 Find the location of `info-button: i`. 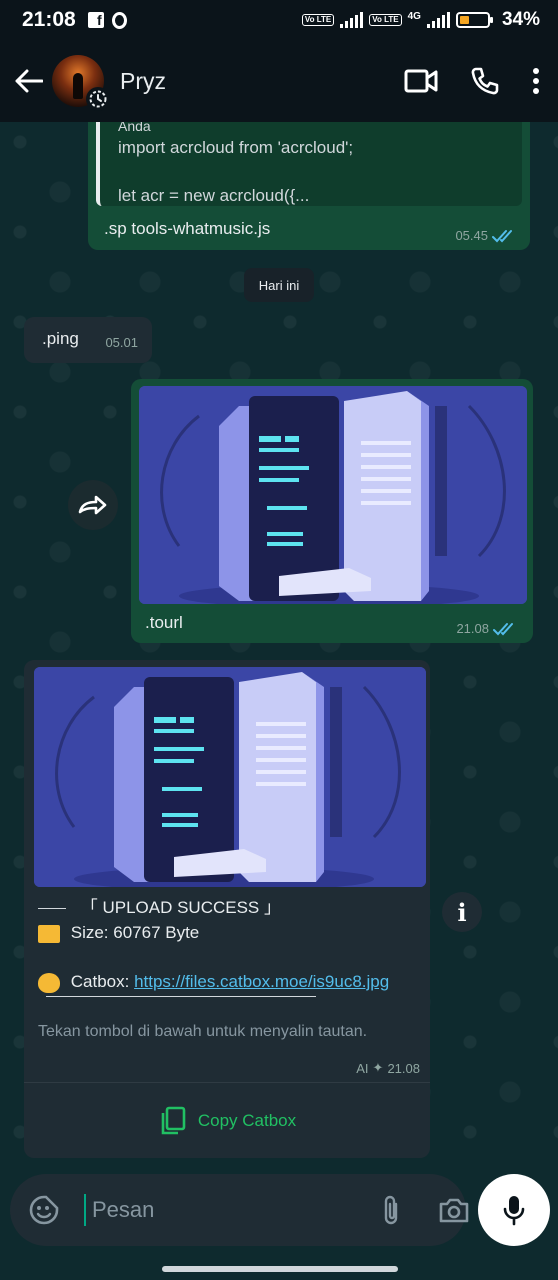

info-button: i is located at coordinates (462, 912).